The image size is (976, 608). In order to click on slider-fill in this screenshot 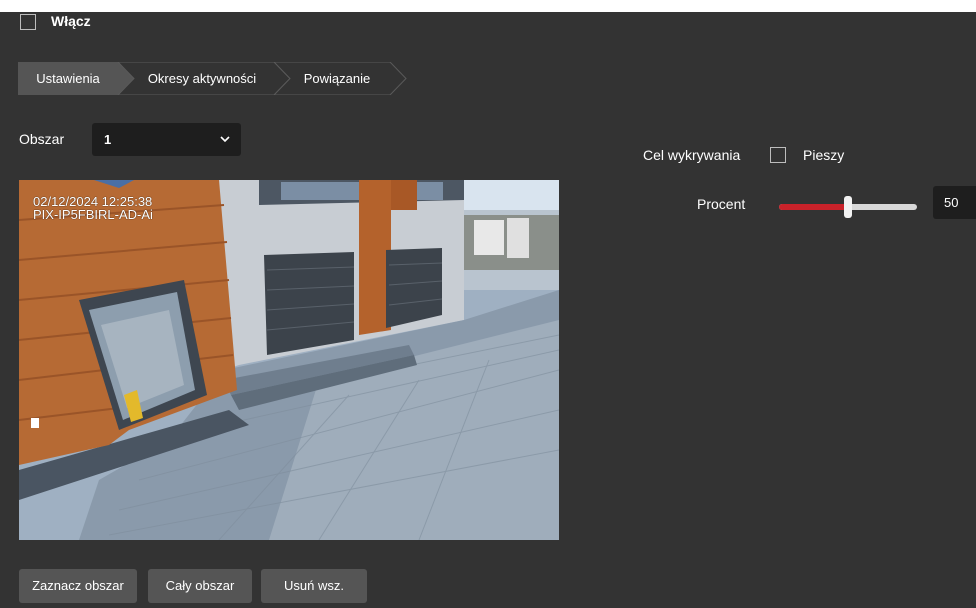, I will do `click(812, 207)`.